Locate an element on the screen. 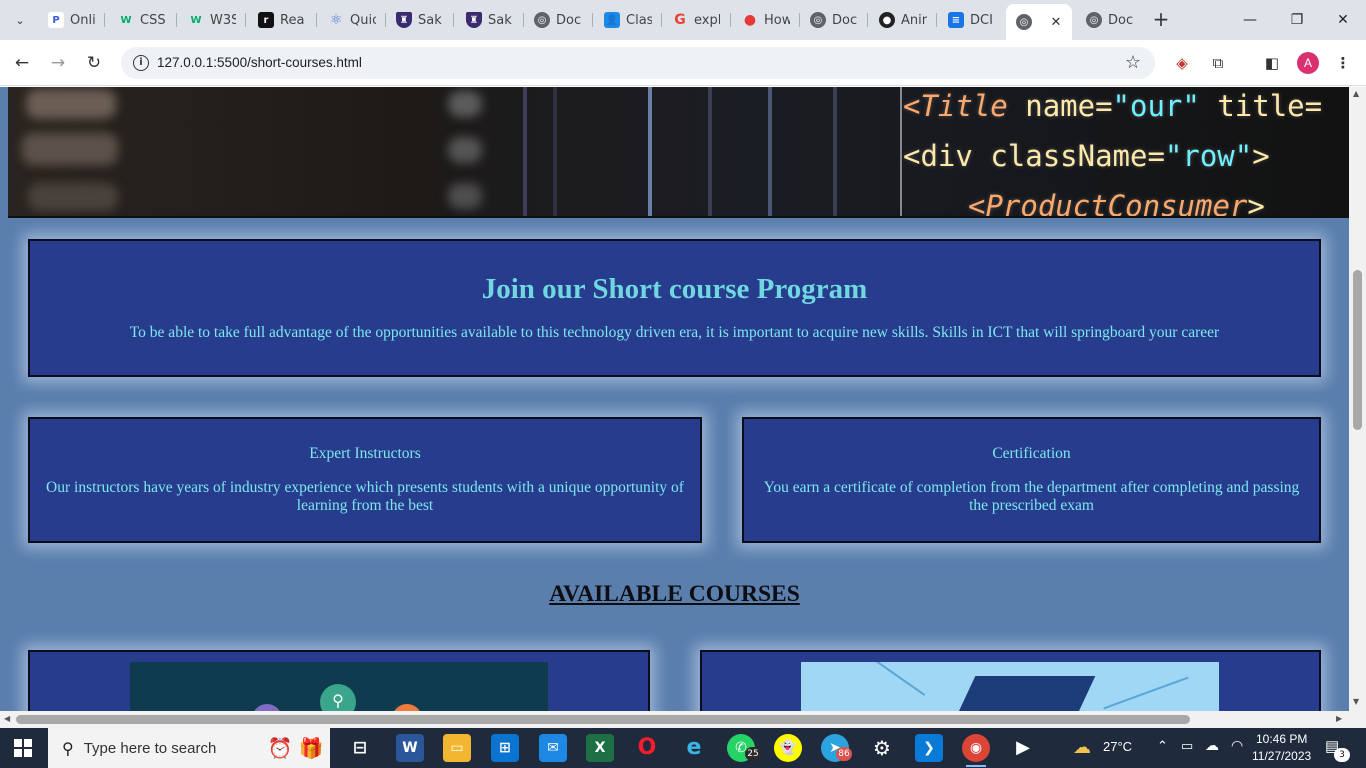 This screenshot has height=768, width=1366. windows-start-icon is located at coordinates (23, 748).